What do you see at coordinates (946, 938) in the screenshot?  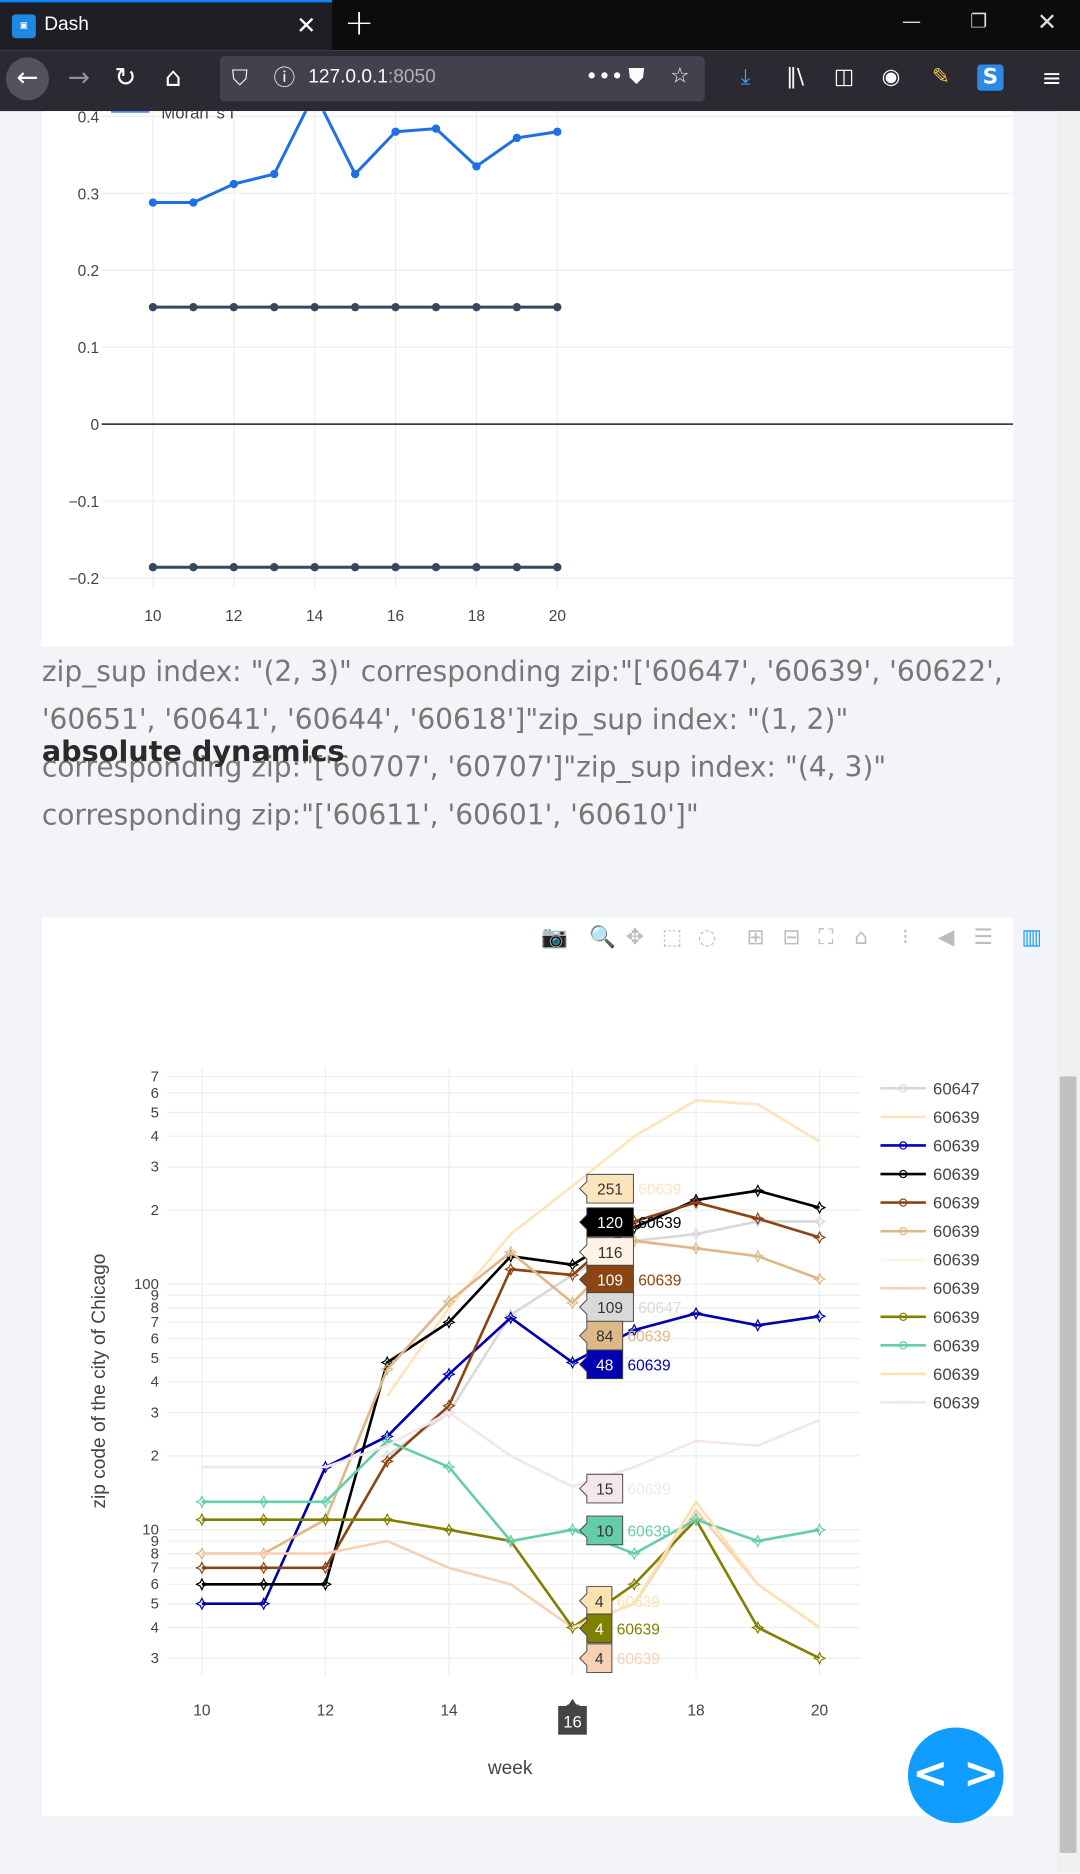 I see `hover-closest-icon: ◀` at bounding box center [946, 938].